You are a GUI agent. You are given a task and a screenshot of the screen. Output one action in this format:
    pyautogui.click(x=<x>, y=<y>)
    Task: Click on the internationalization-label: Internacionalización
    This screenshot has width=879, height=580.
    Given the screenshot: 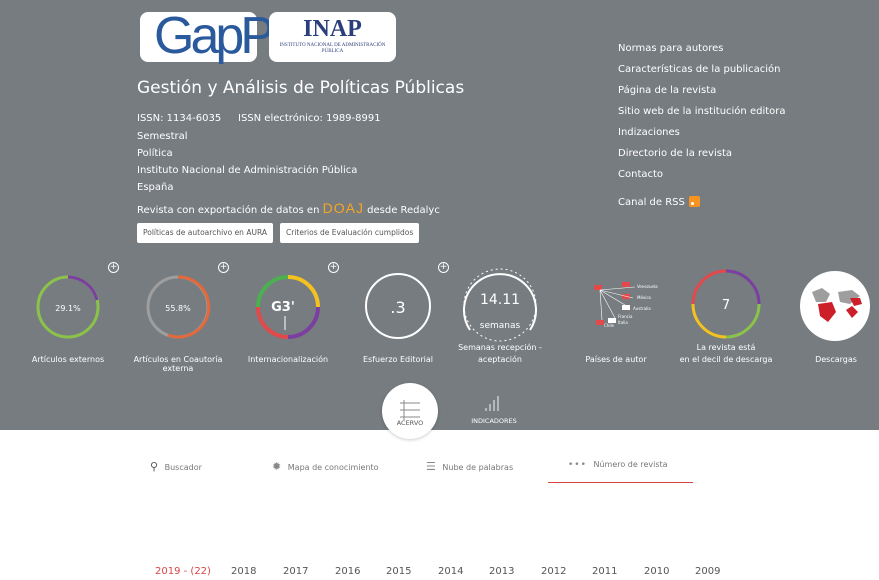 What is the action you would take?
    pyautogui.click(x=288, y=359)
    